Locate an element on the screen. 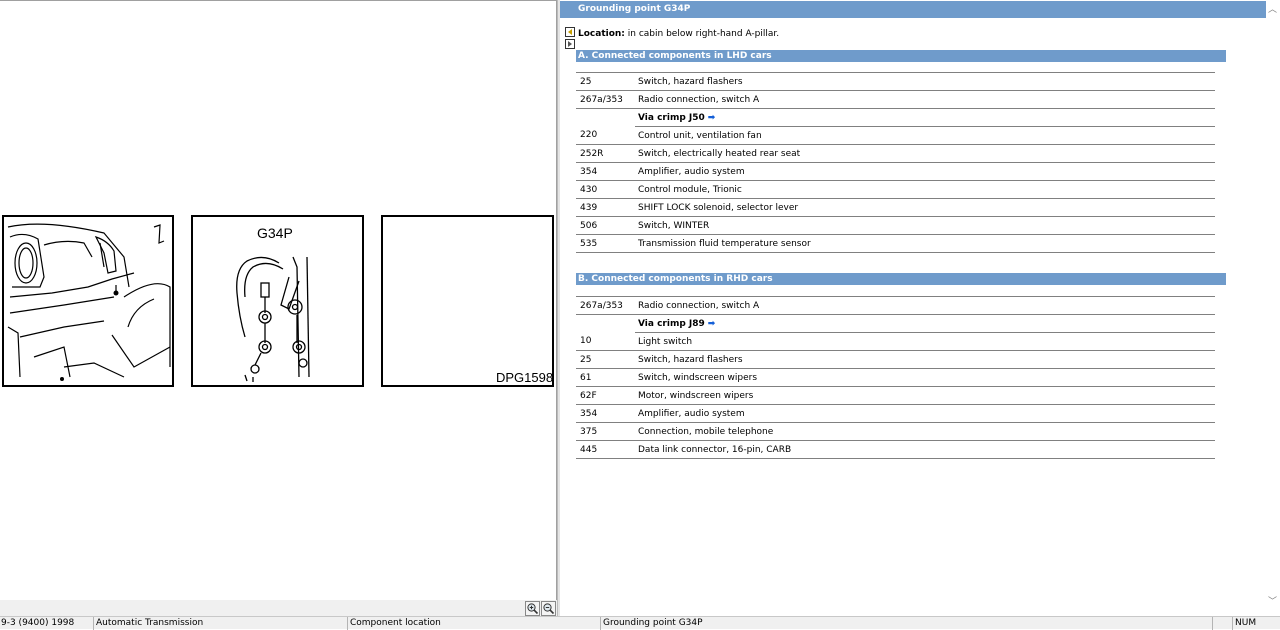 Image resolution: width=1280 pixels, height=630 pixels. component-code: 506 is located at coordinates (605, 225).